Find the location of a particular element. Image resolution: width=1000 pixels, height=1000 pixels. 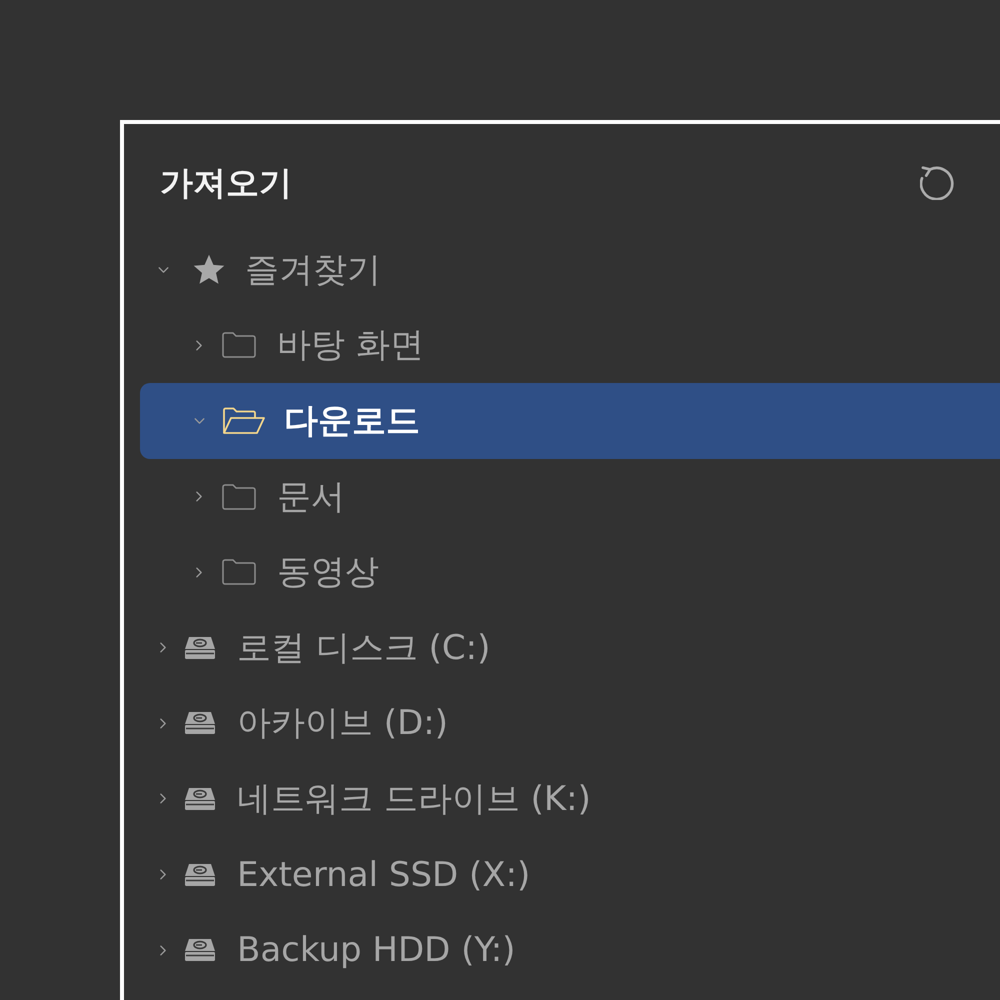

star-icon is located at coordinates (209, 270).